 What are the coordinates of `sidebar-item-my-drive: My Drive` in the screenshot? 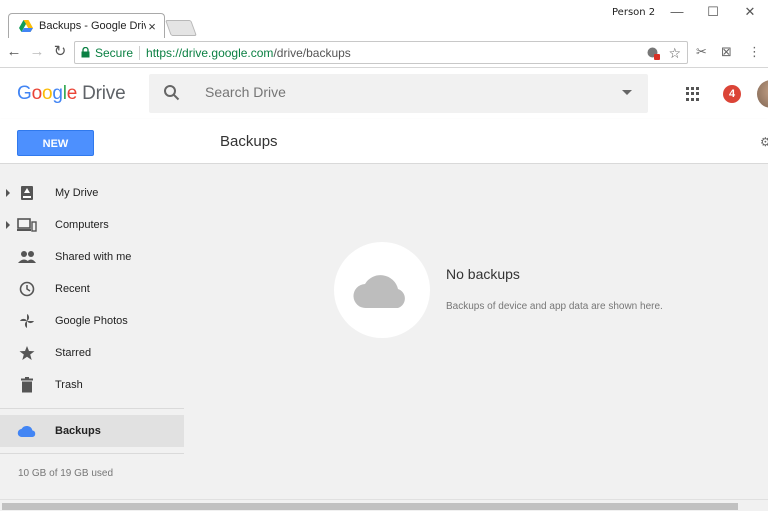 It's located at (92, 193).